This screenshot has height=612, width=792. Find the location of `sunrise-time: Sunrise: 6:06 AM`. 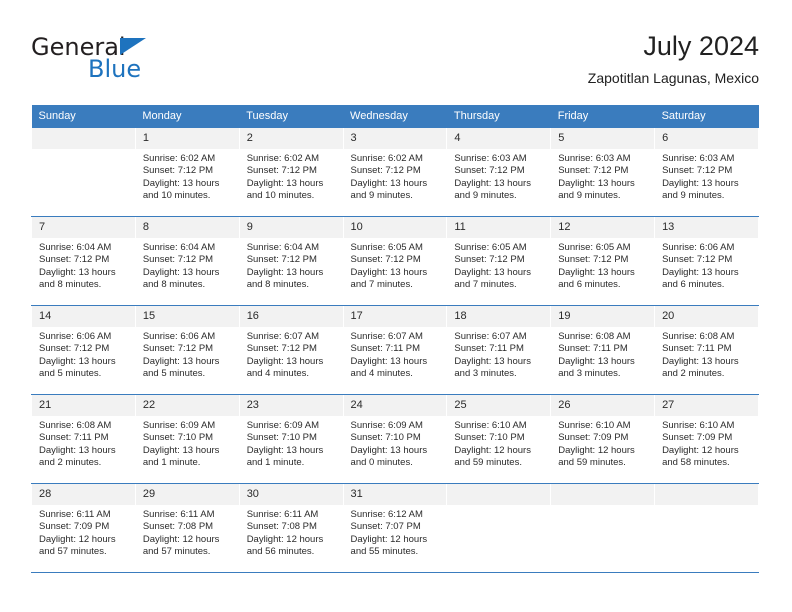

sunrise-time: Sunrise: 6:06 AM is located at coordinates (698, 247).